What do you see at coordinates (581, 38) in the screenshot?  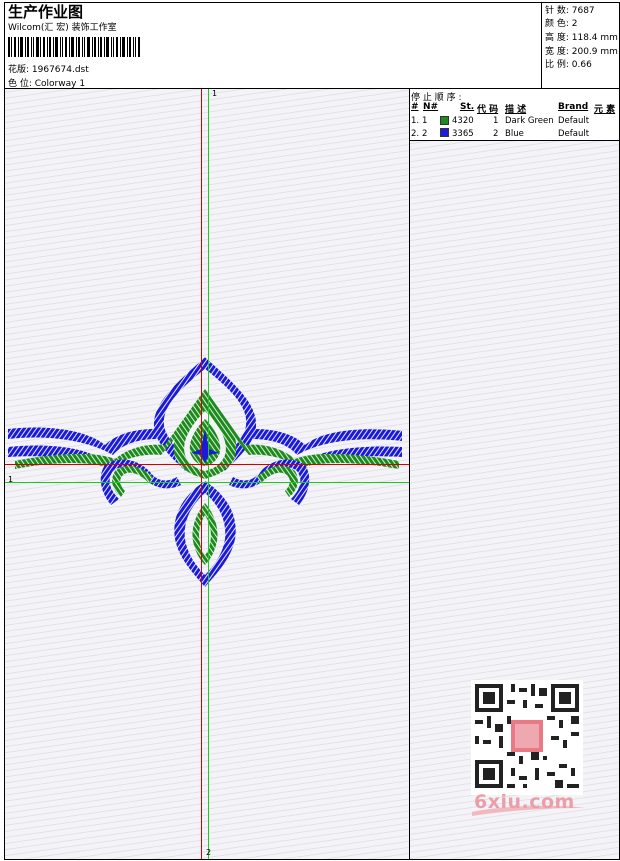 I see `design-height: 高 度: 118.4 mm` at bounding box center [581, 38].